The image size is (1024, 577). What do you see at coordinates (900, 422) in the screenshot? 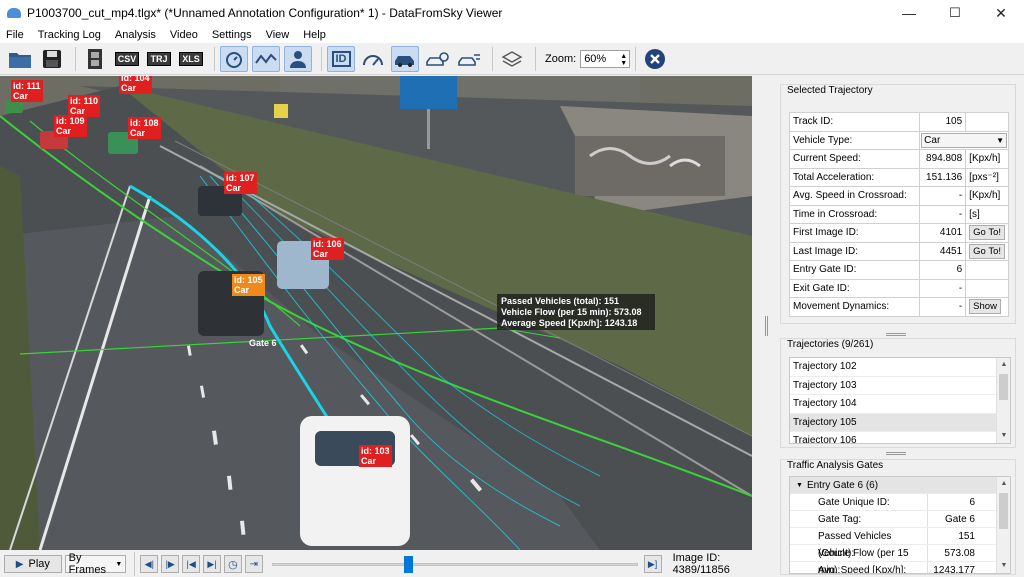
I see `list-item-selected: Trajectory 105` at bounding box center [900, 422].